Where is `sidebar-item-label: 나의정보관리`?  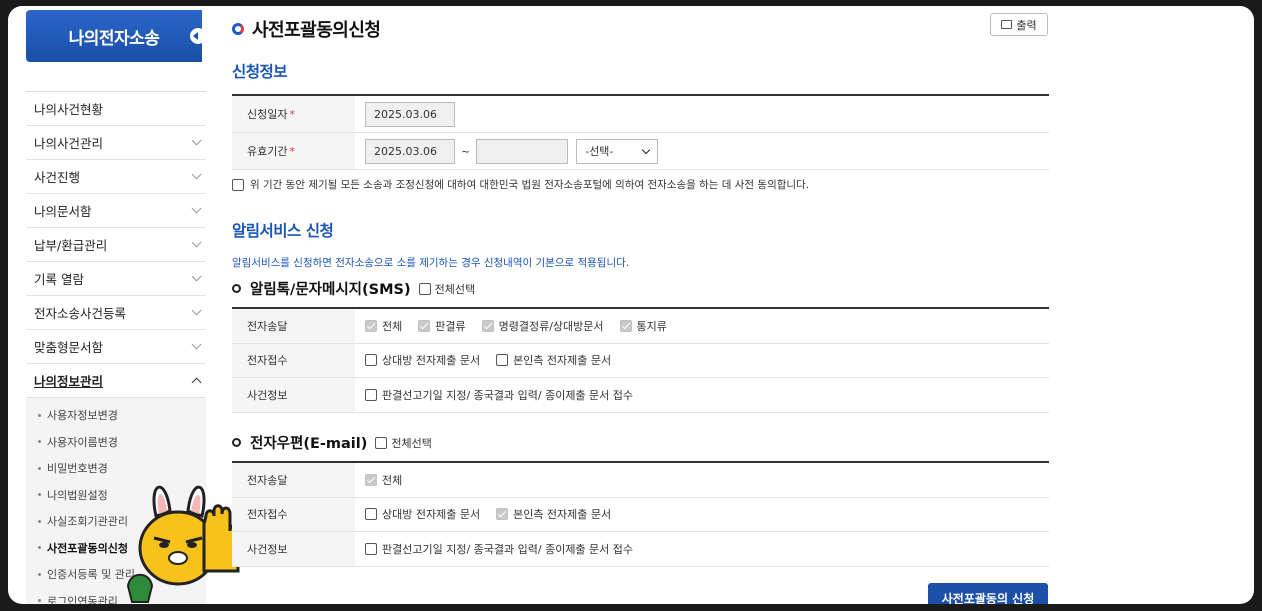
sidebar-item-label: 나의정보관리 is located at coordinates (69, 381).